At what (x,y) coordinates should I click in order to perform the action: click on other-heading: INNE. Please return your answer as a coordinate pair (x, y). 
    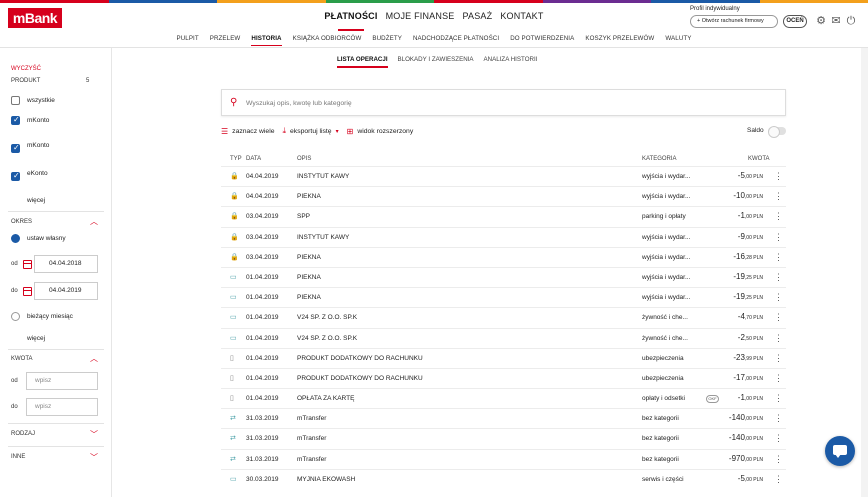
    Looking at the image, I should click on (18, 457).